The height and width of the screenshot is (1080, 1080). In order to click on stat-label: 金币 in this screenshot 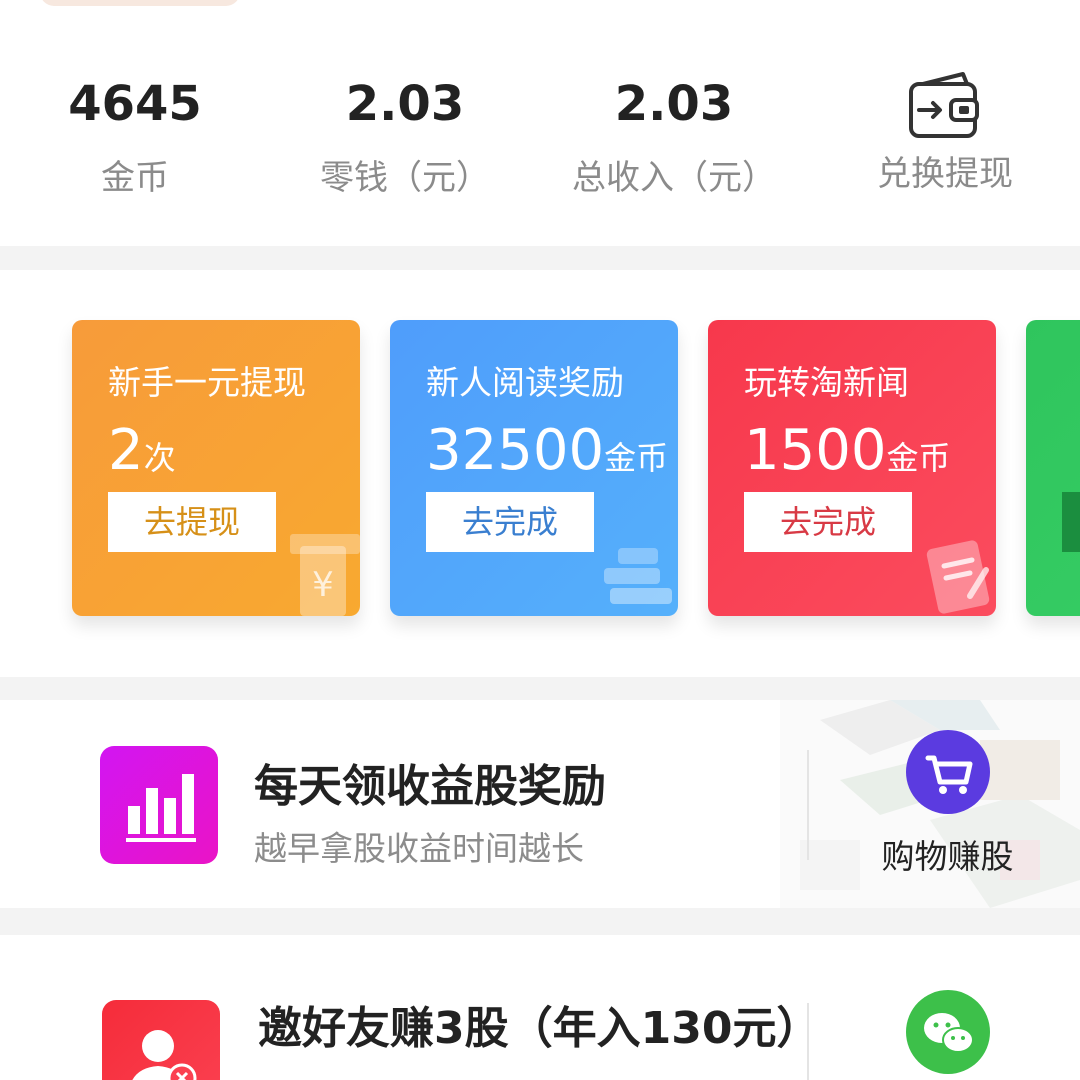, I will do `click(135, 178)`.